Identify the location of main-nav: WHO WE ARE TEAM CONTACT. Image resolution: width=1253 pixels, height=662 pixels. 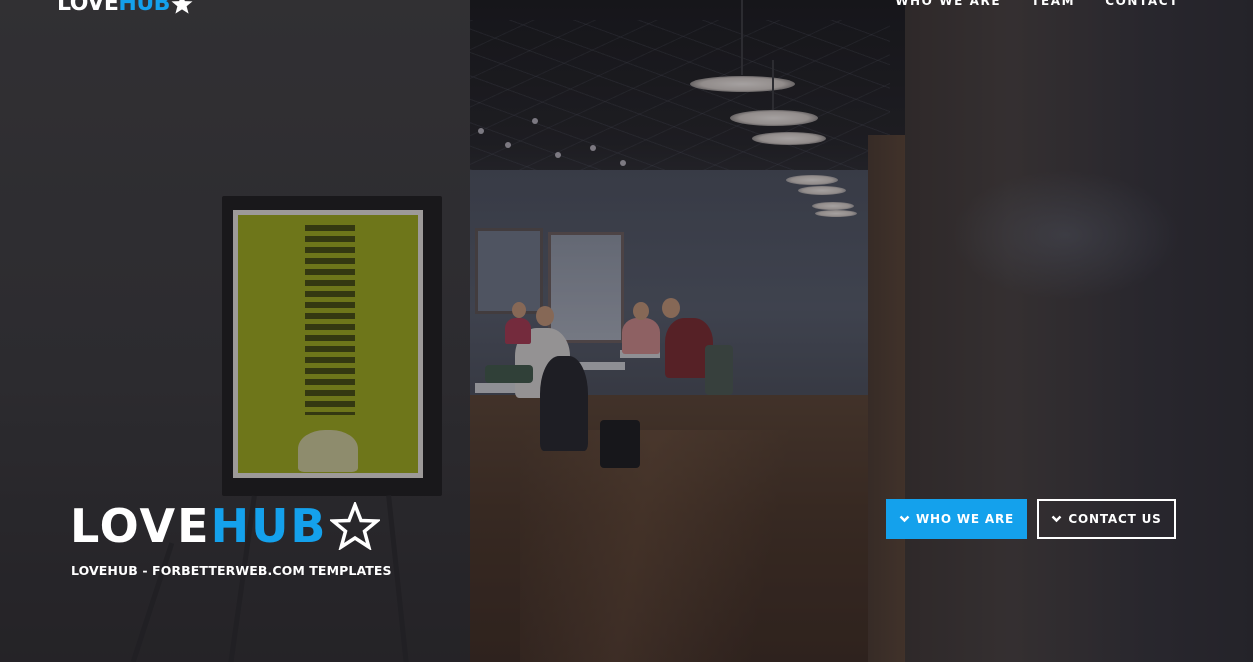
(1037, 4).